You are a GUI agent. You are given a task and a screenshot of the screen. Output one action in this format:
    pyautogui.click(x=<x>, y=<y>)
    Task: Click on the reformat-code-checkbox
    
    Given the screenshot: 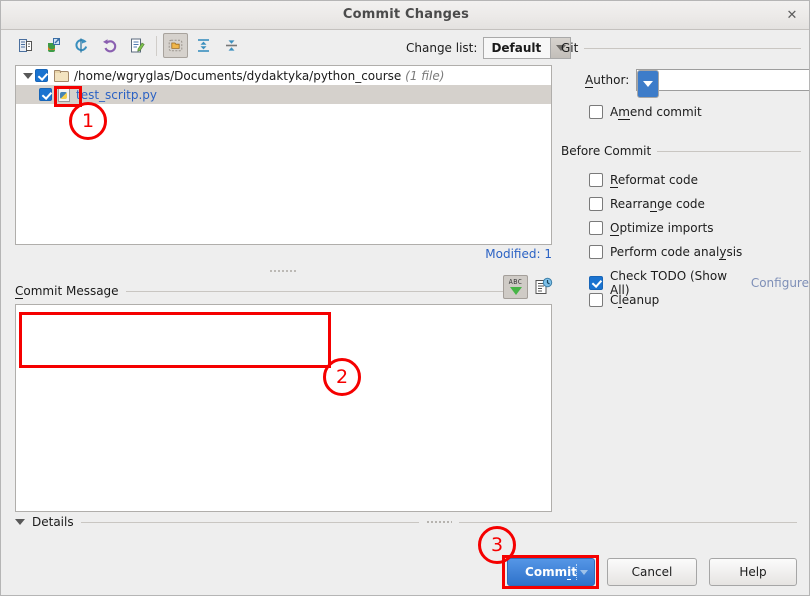 What is the action you would take?
    pyautogui.click(x=596, y=180)
    